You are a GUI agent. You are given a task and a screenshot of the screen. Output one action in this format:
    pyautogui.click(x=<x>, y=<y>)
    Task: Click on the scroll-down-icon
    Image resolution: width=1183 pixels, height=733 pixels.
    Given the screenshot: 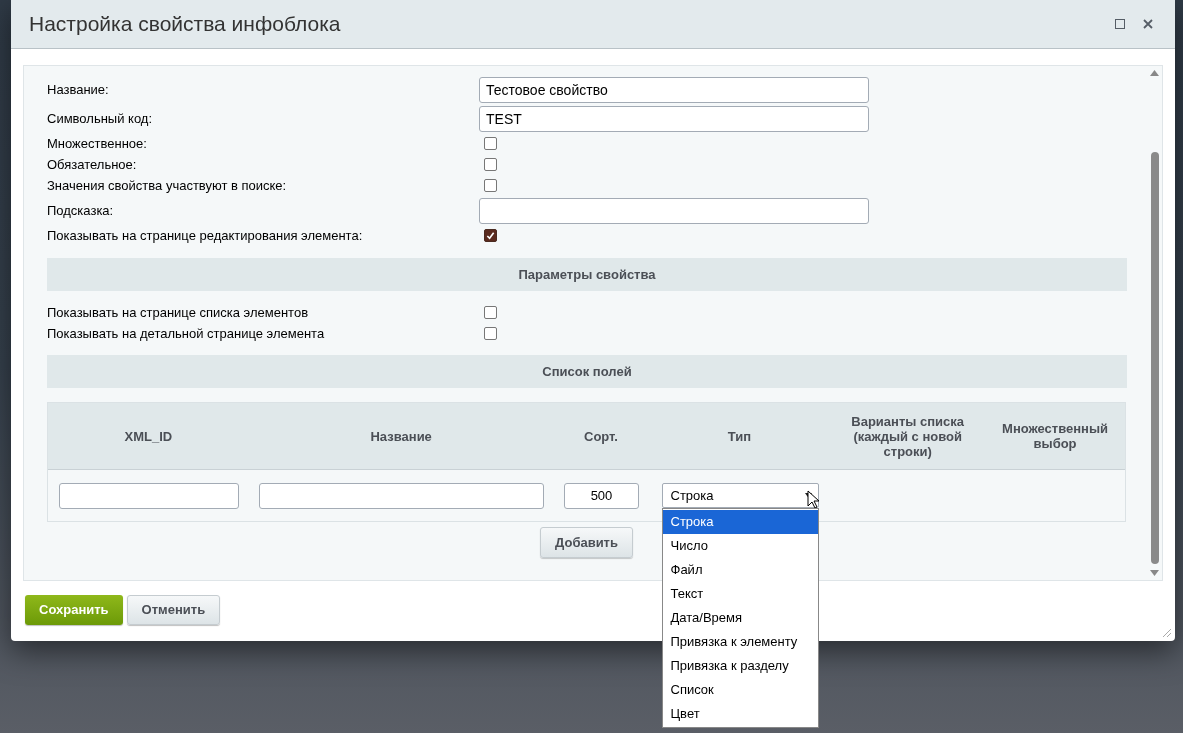 What is the action you would take?
    pyautogui.click(x=1154, y=573)
    